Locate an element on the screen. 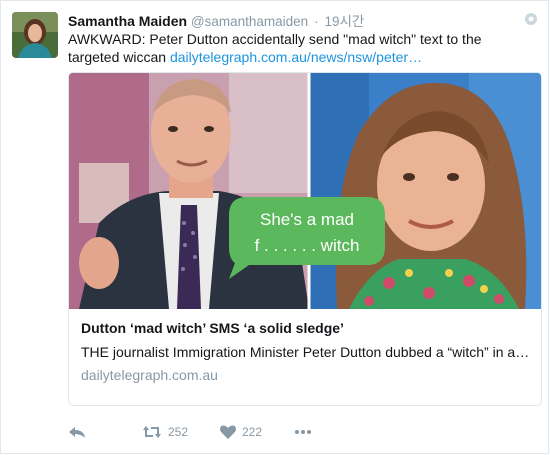 This screenshot has width=550, height=455. retweet-icon is located at coordinates (152, 432).